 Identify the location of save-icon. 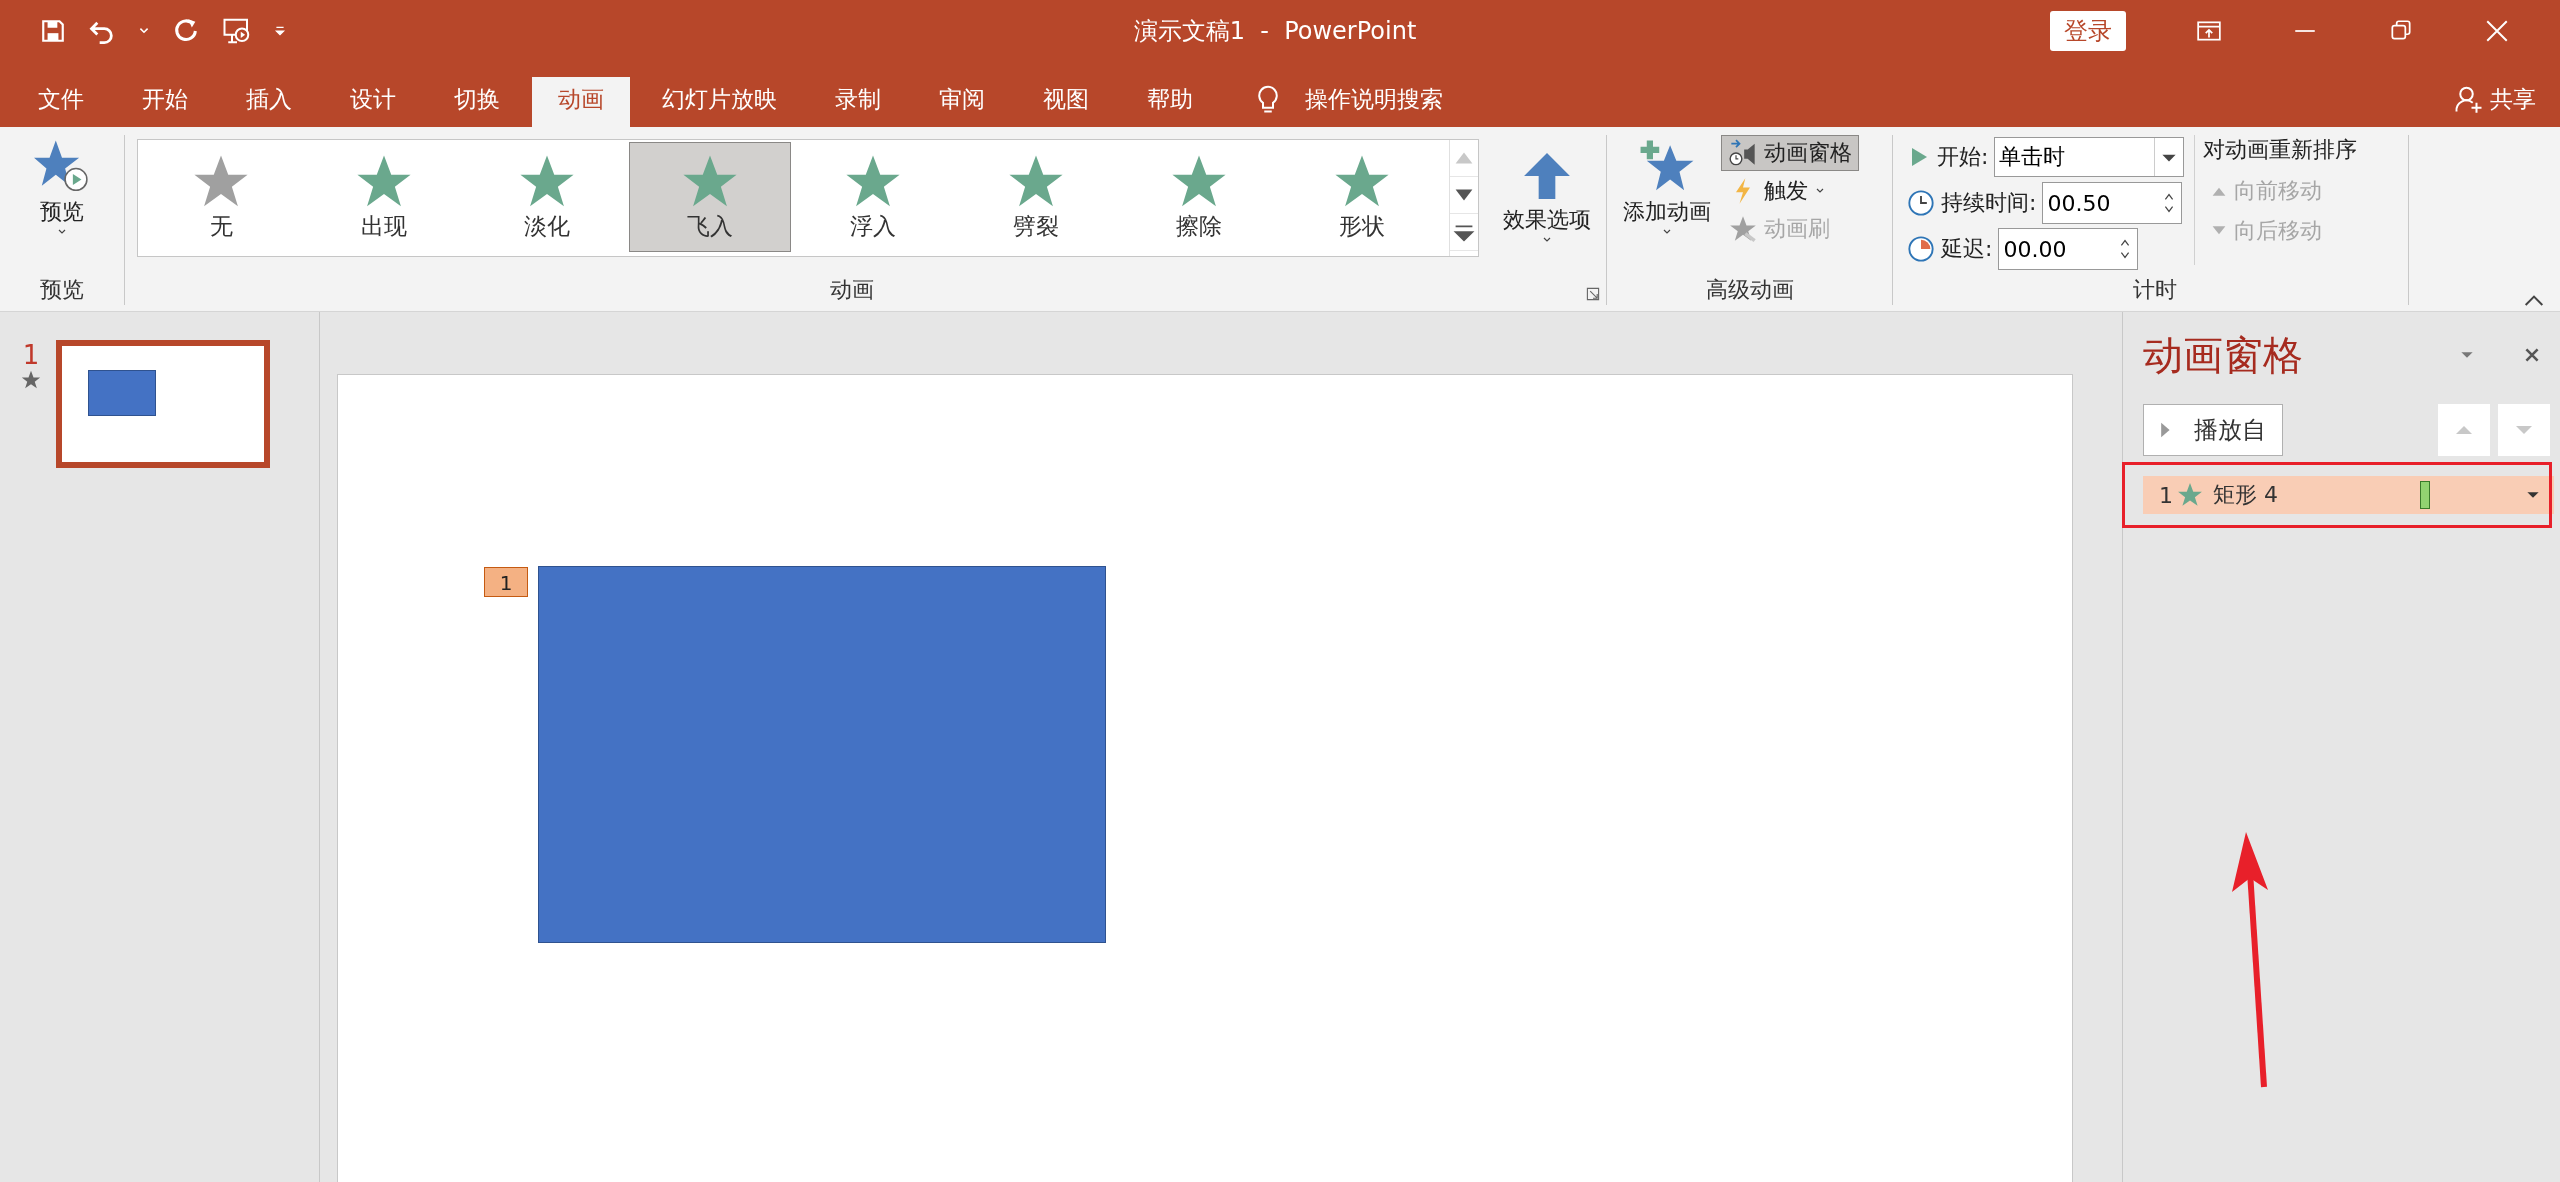
(53, 31).